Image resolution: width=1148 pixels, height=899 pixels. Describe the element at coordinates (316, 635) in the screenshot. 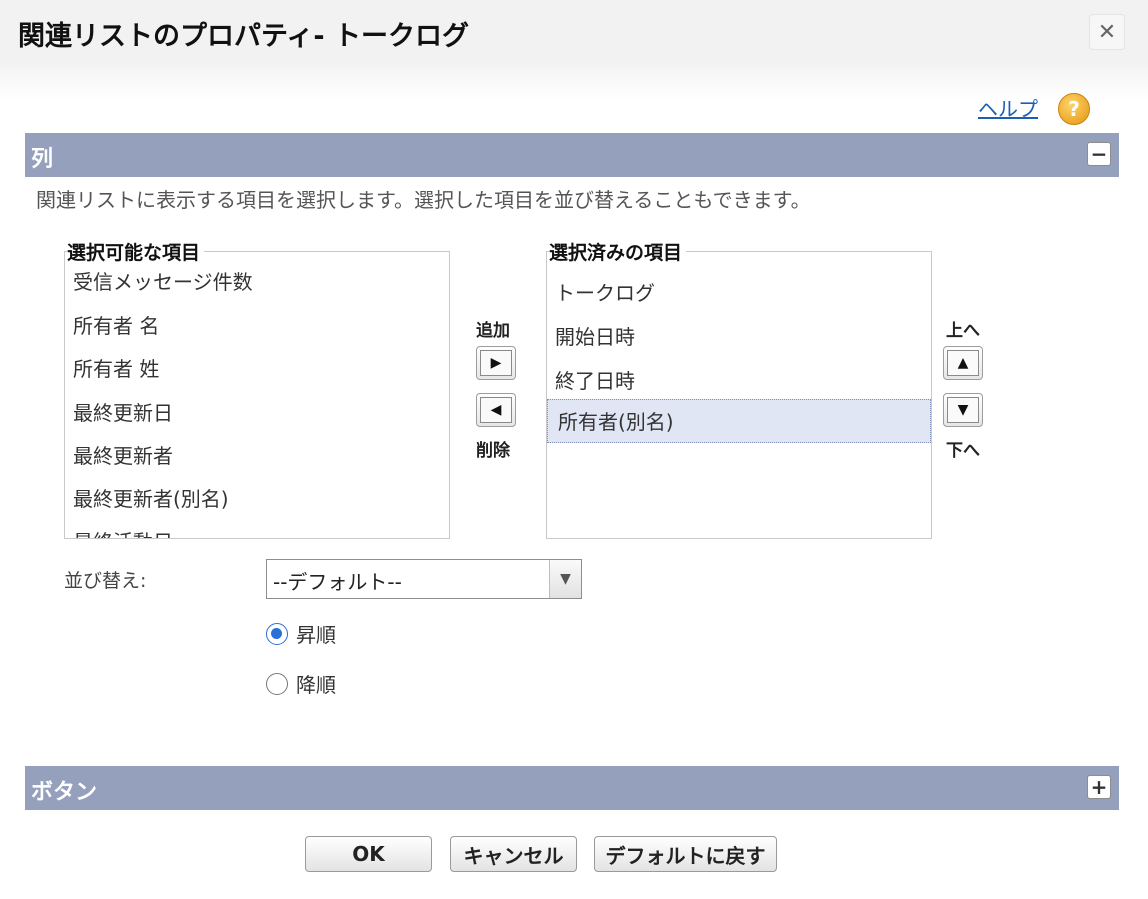

I see `ascending-label: 昇順` at that location.